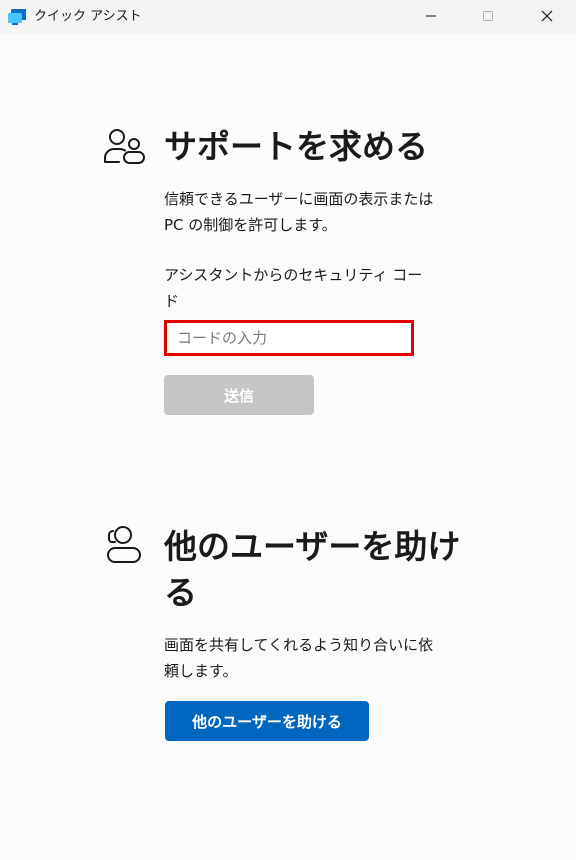 The width and height of the screenshot is (576, 860). I want to click on window-title: クイック アシスト, so click(88, 16).